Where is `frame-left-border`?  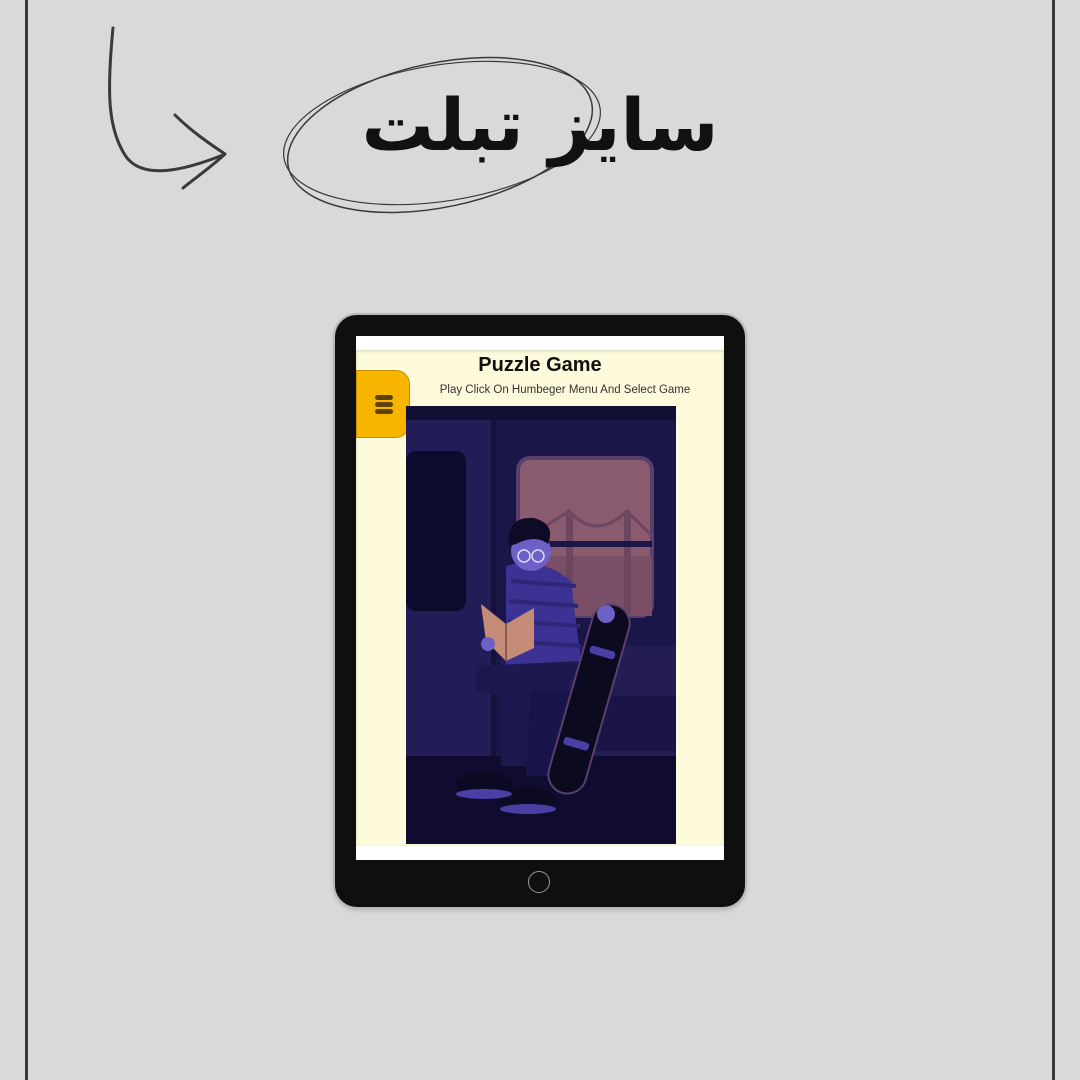 frame-left-border is located at coordinates (26, 540).